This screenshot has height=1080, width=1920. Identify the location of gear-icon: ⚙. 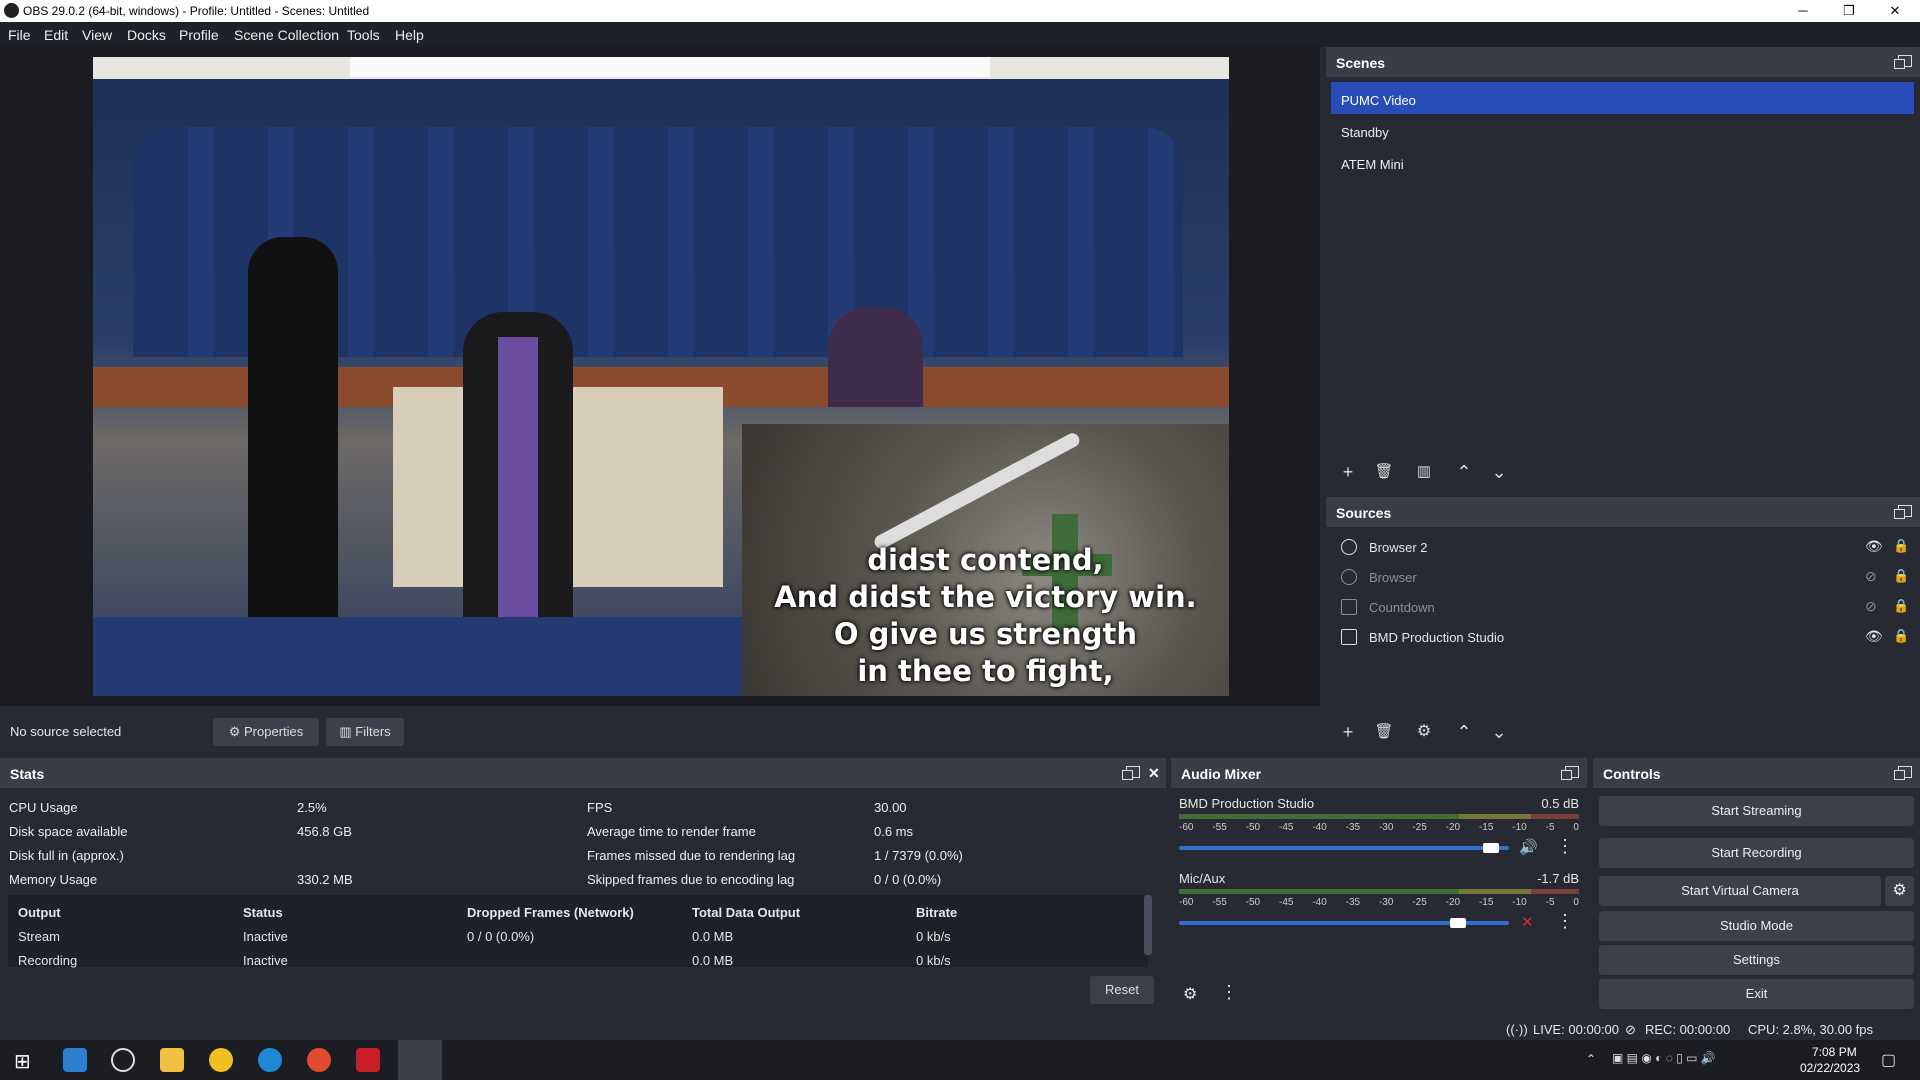
(1424, 732).